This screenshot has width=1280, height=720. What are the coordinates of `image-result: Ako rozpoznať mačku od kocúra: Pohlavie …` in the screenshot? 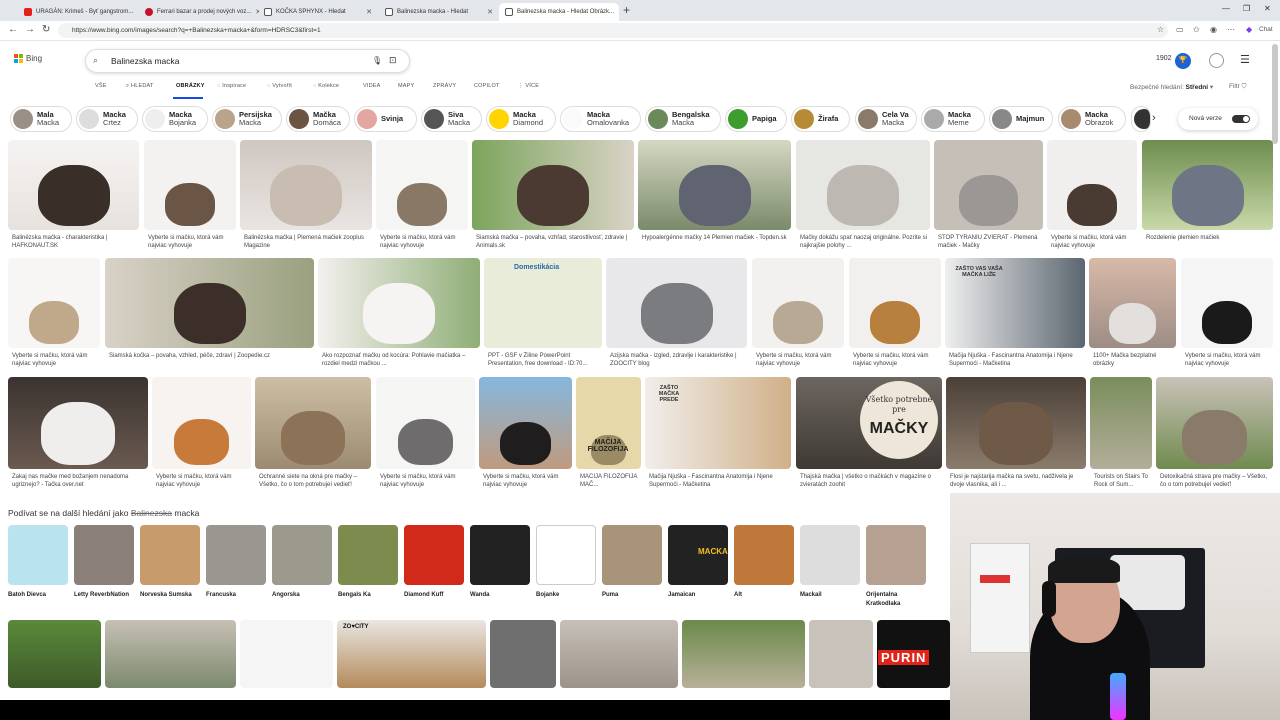 It's located at (399, 313).